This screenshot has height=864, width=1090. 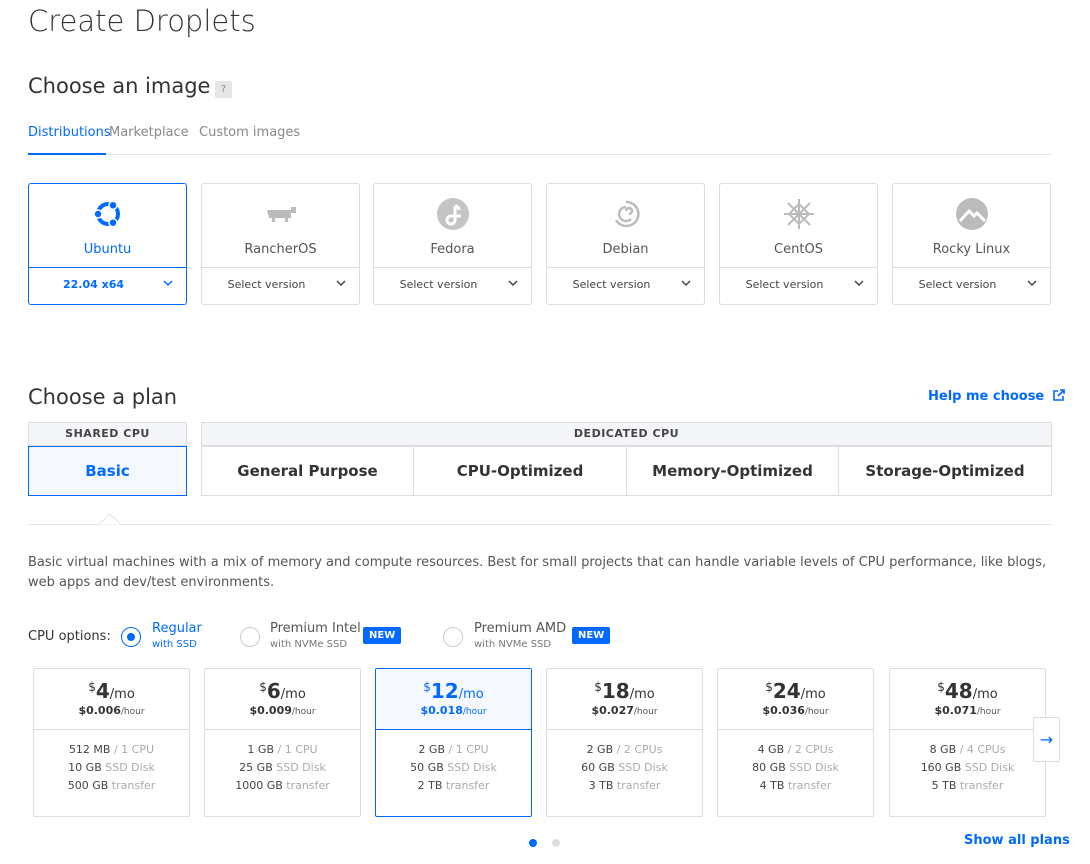 What do you see at coordinates (93, 284) in the screenshot?
I see `version-label: 22.04 x64` at bounding box center [93, 284].